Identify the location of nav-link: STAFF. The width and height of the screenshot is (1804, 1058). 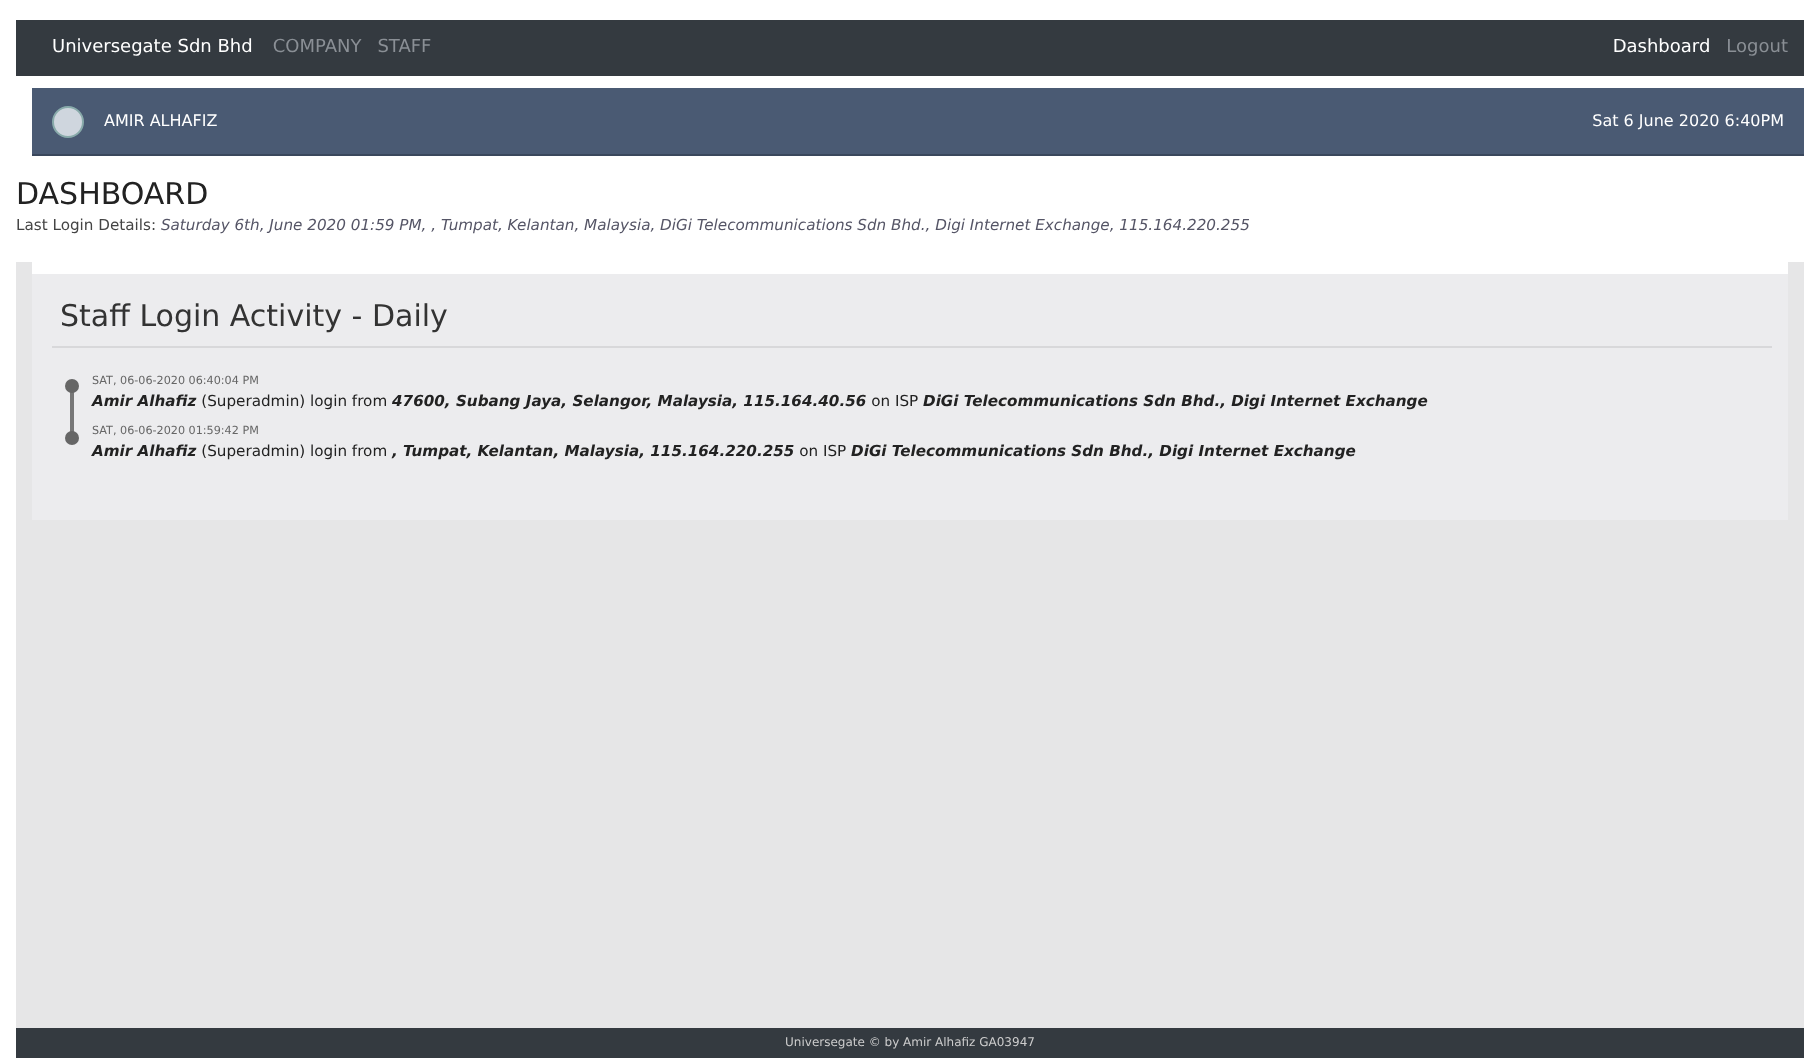
(404, 48).